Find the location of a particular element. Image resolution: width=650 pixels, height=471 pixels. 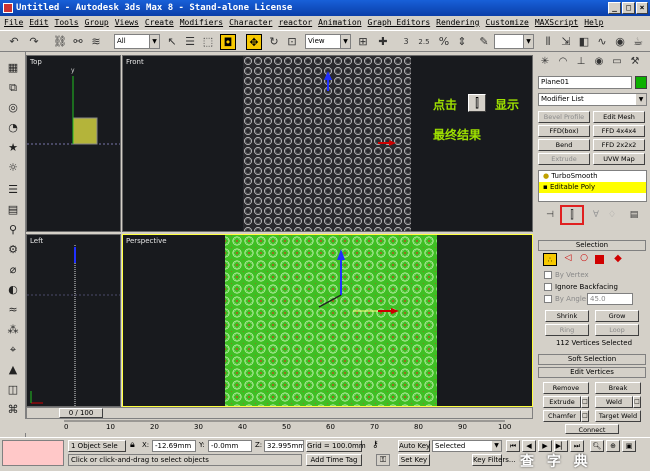

redo-icon: ↷ is located at coordinates (34, 42).